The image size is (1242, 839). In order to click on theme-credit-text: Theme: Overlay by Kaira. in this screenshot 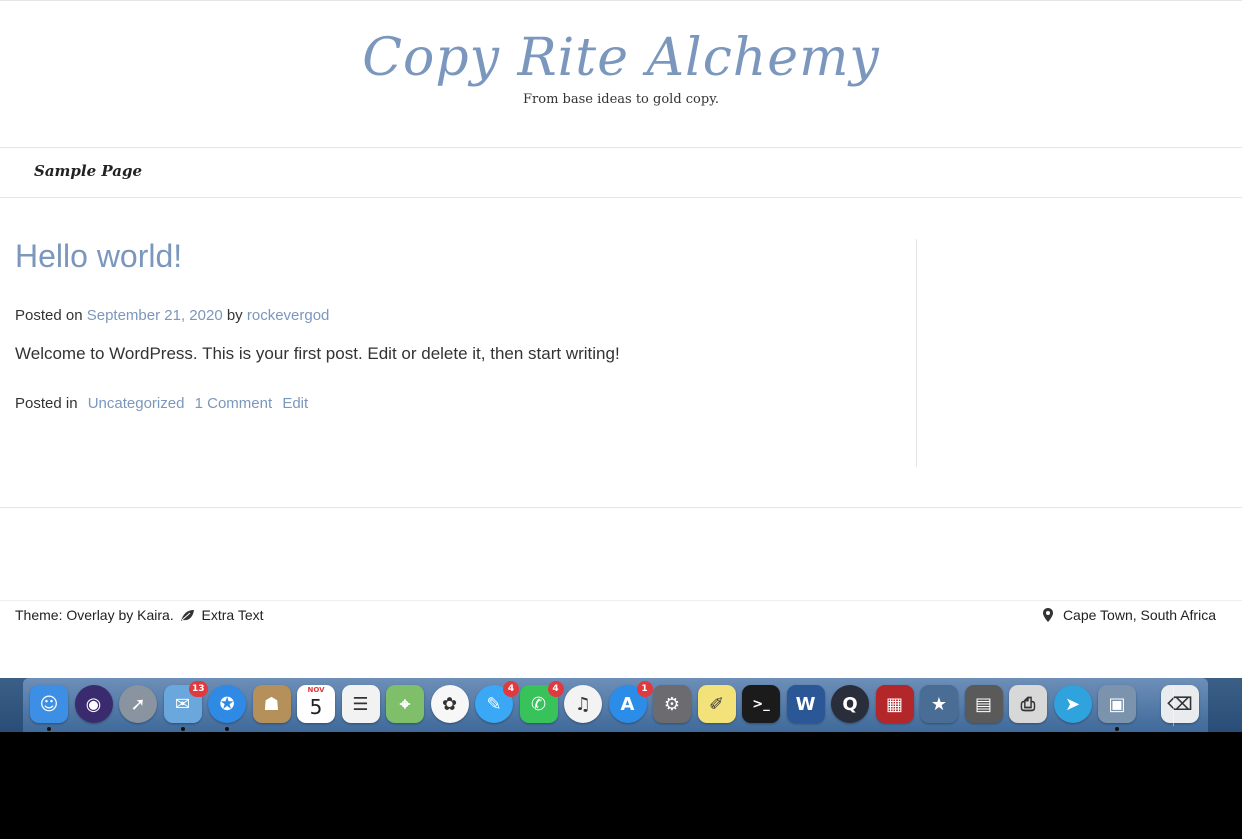, I will do `click(94, 615)`.